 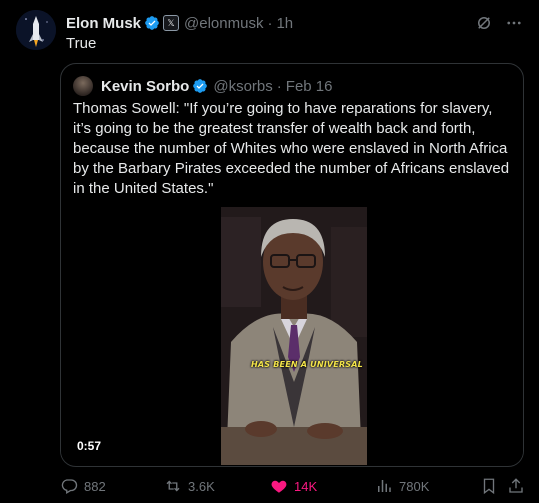 What do you see at coordinates (145, 86) in the screenshot?
I see `quote-author-name: Kevin Sorbo` at bounding box center [145, 86].